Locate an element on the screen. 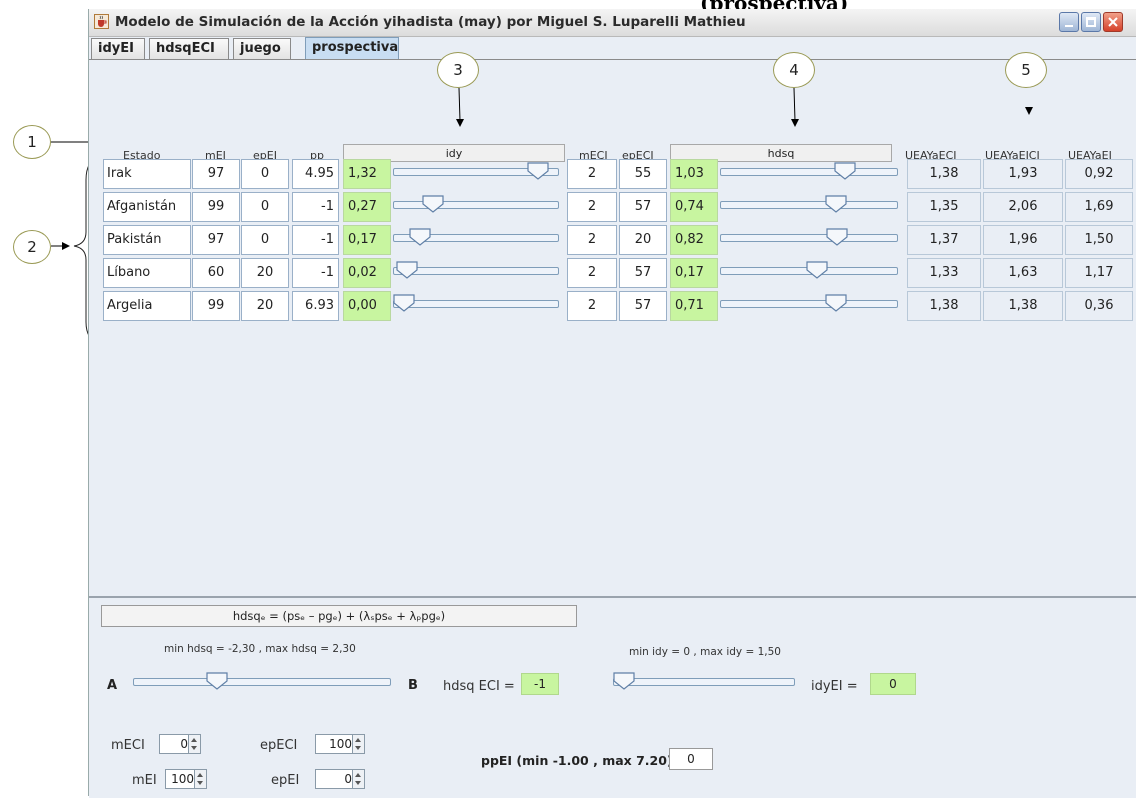 The width and height of the screenshot is (1136, 798). epei-value: 0 is located at coordinates (348, 779).